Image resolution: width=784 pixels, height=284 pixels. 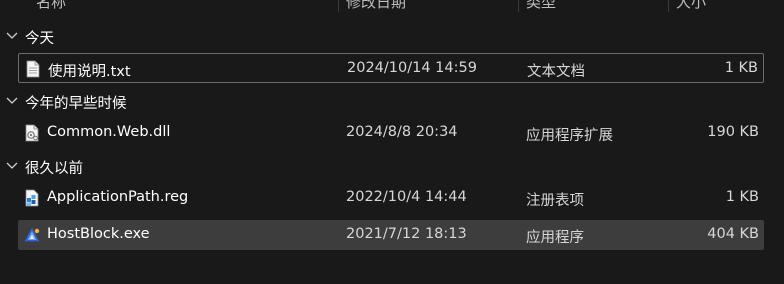 I want to click on file-row: 使用说明.txt 2024/10/14 14:59 文本文档 1 KB, so click(x=391, y=68).